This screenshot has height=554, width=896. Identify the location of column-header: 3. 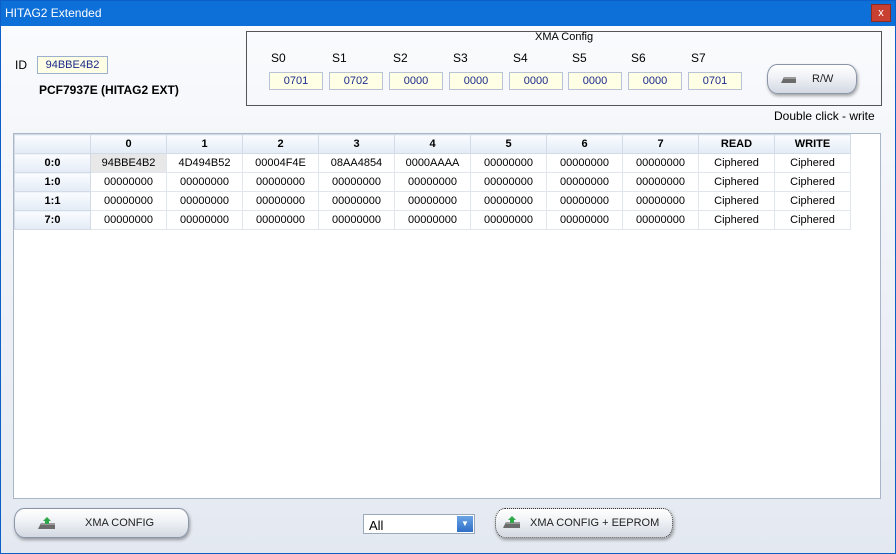
(356, 144).